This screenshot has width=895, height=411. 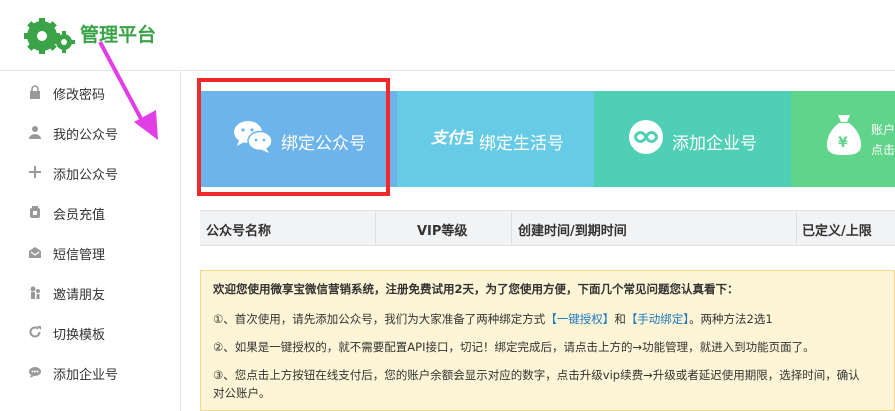 I want to click on sidebar-item-label: 添加企业号, so click(x=86, y=375).